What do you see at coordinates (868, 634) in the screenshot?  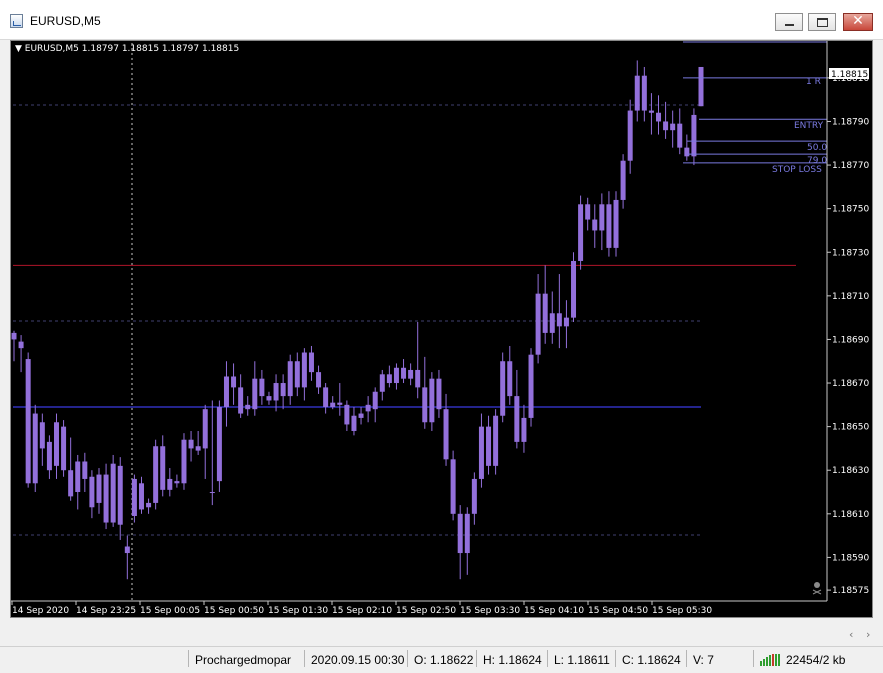 I see `scroll-right-icon: ›` at bounding box center [868, 634].